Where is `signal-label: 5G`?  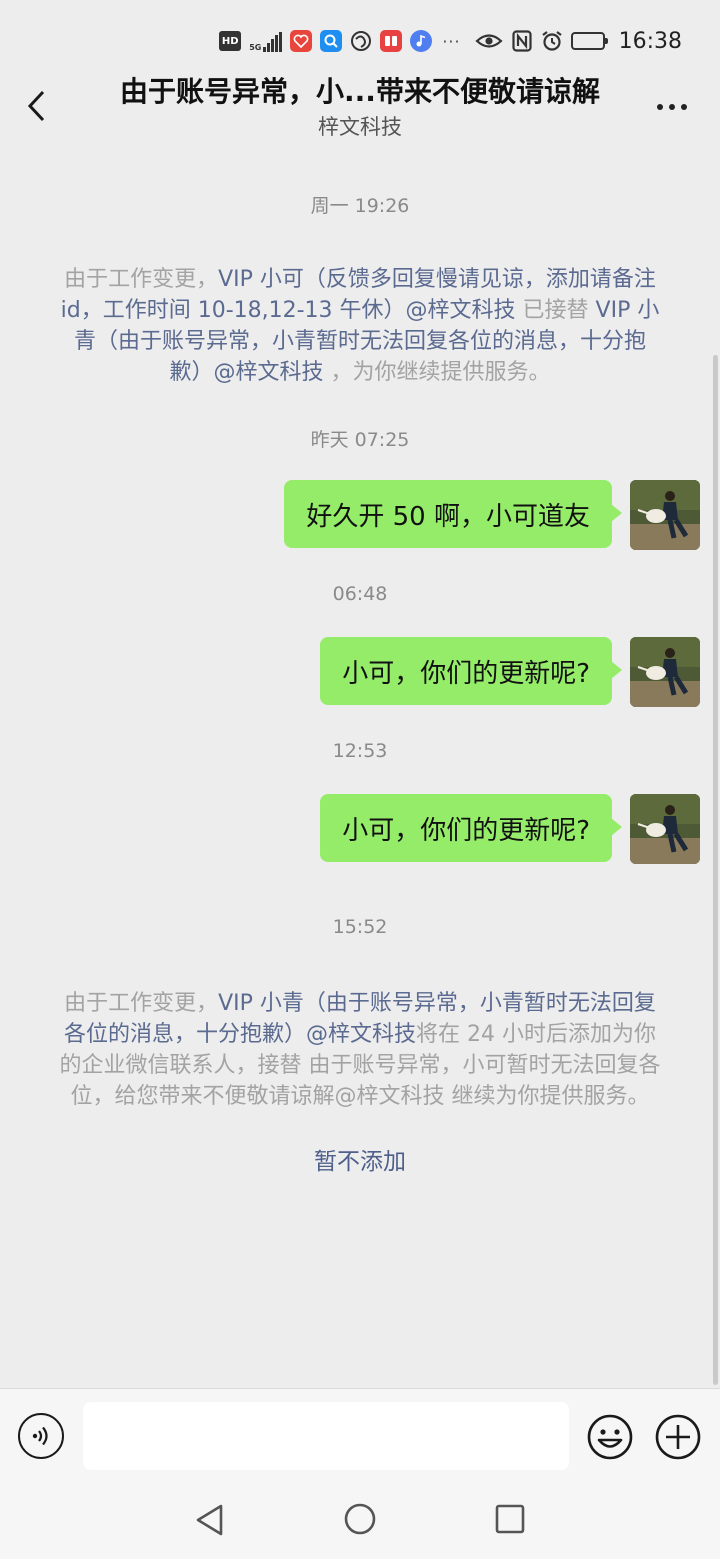
signal-label: 5G is located at coordinates (255, 47).